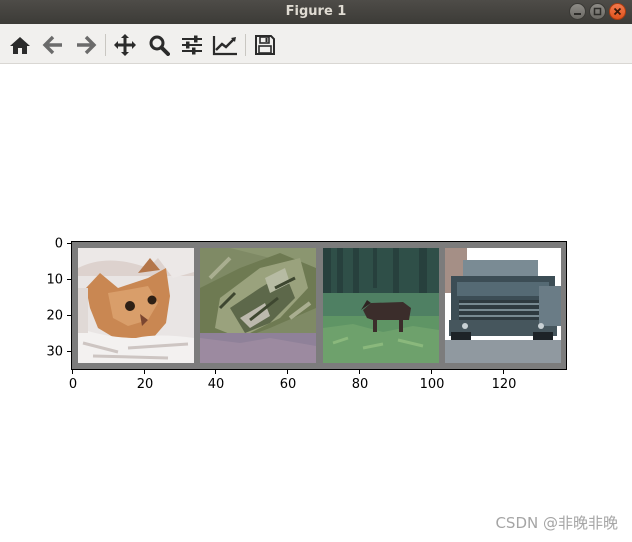 Image resolution: width=632 pixels, height=542 pixels. I want to click on x-tick-label: 120, so click(504, 384).